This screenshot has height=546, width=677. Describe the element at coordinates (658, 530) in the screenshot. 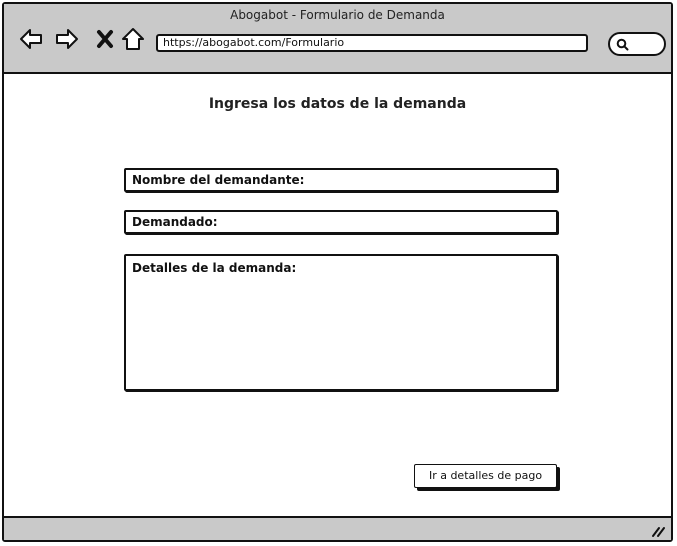

I see `resize-grip-icon` at that location.